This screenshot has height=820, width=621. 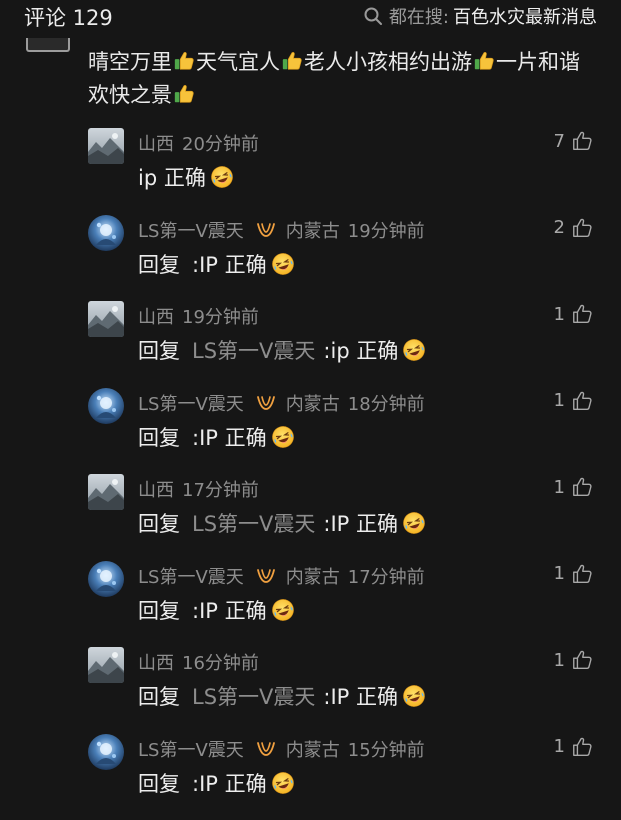 I want to click on reply-meta: 山西 16分钟前, so click(x=198, y=662).